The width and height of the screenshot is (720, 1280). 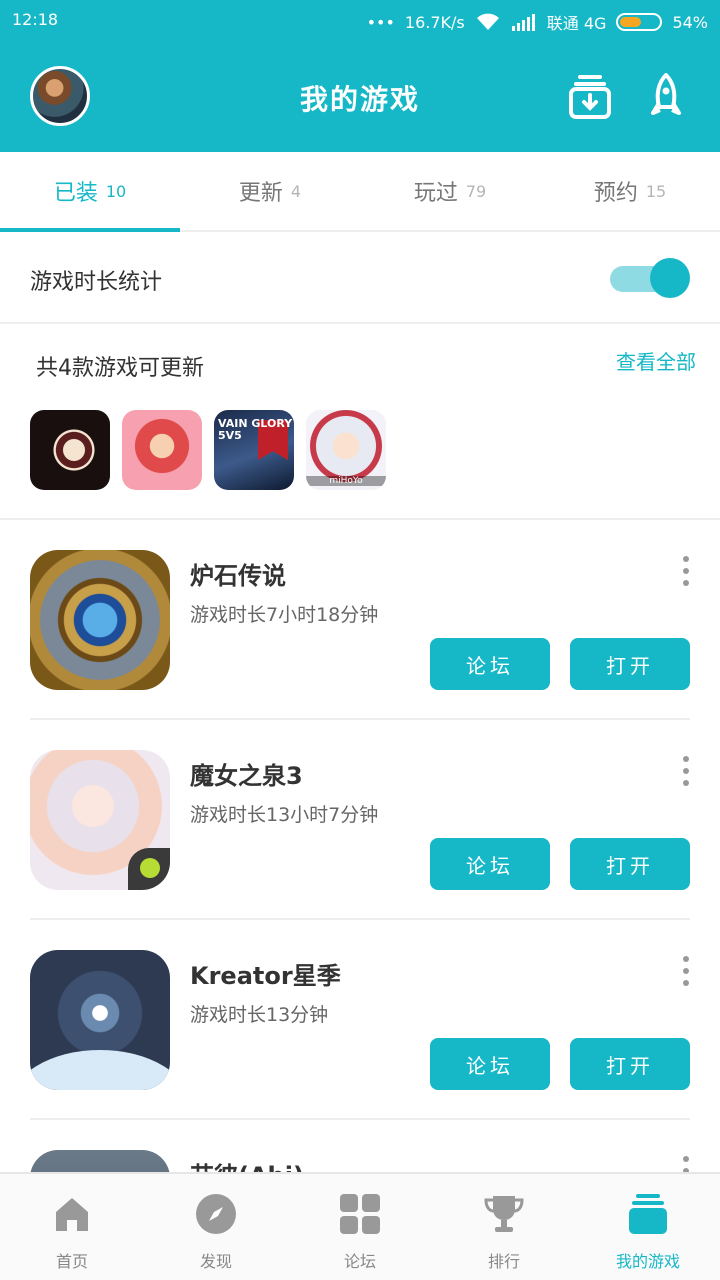 What do you see at coordinates (149, 869) in the screenshot?
I see `android-badge-icon` at bounding box center [149, 869].